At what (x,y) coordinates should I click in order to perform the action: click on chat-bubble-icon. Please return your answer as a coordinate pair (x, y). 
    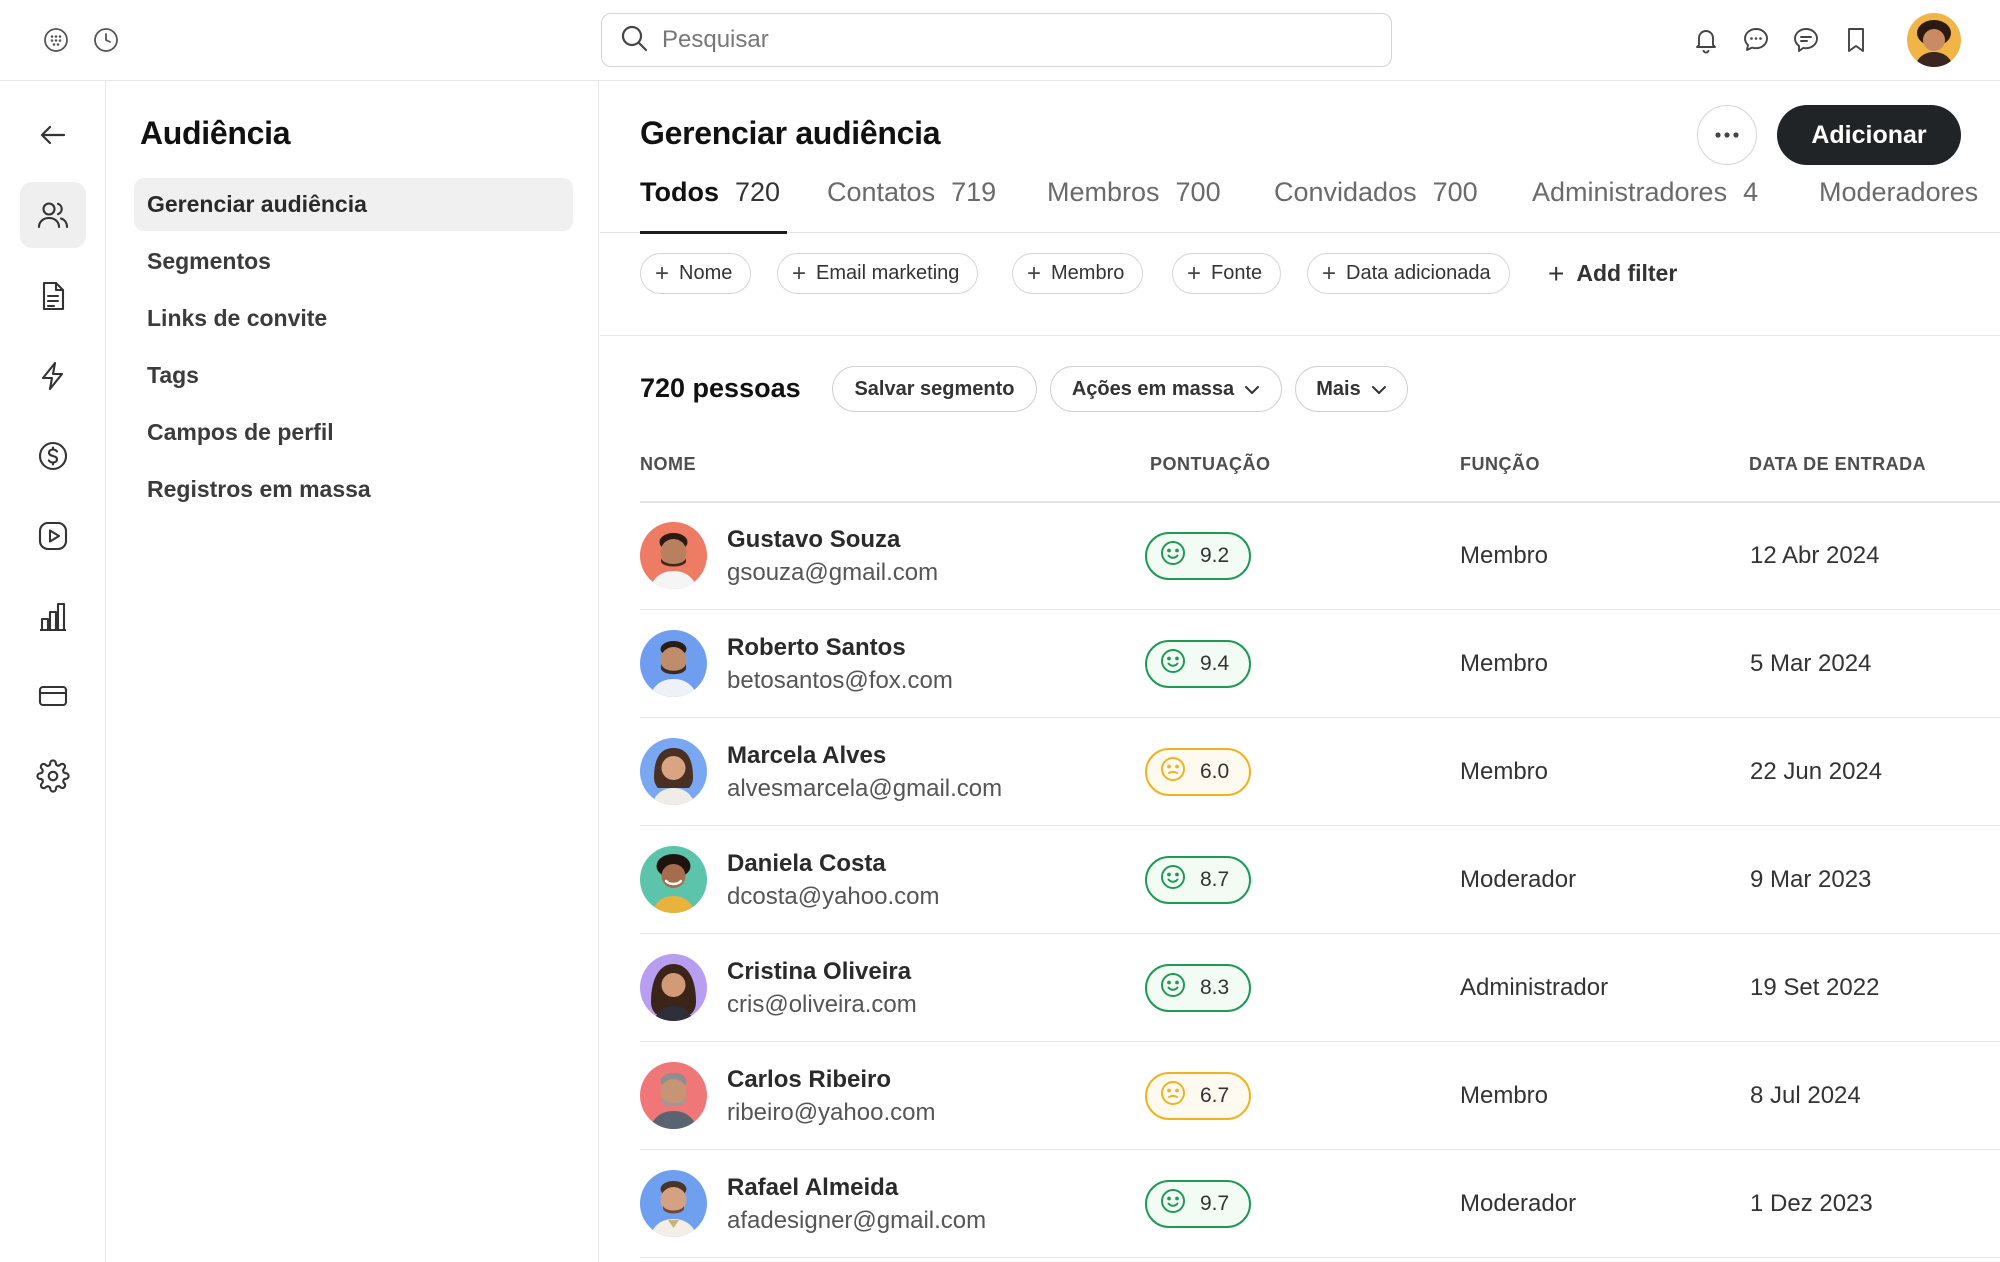
    Looking at the image, I should click on (1756, 40).